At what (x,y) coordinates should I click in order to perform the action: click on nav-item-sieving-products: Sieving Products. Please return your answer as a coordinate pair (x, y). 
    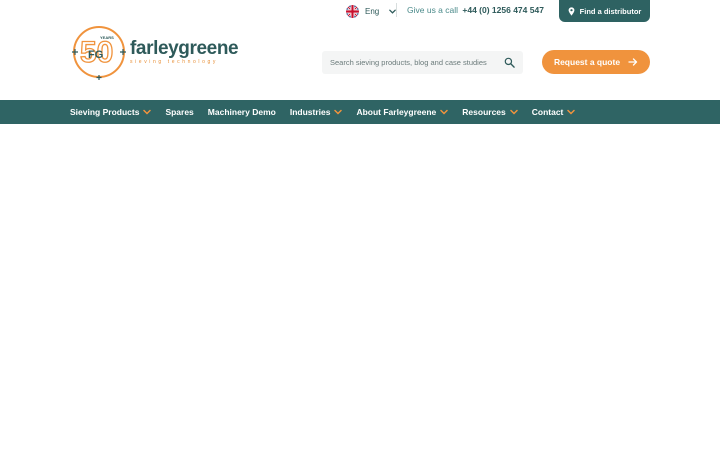
    Looking at the image, I should click on (111, 112).